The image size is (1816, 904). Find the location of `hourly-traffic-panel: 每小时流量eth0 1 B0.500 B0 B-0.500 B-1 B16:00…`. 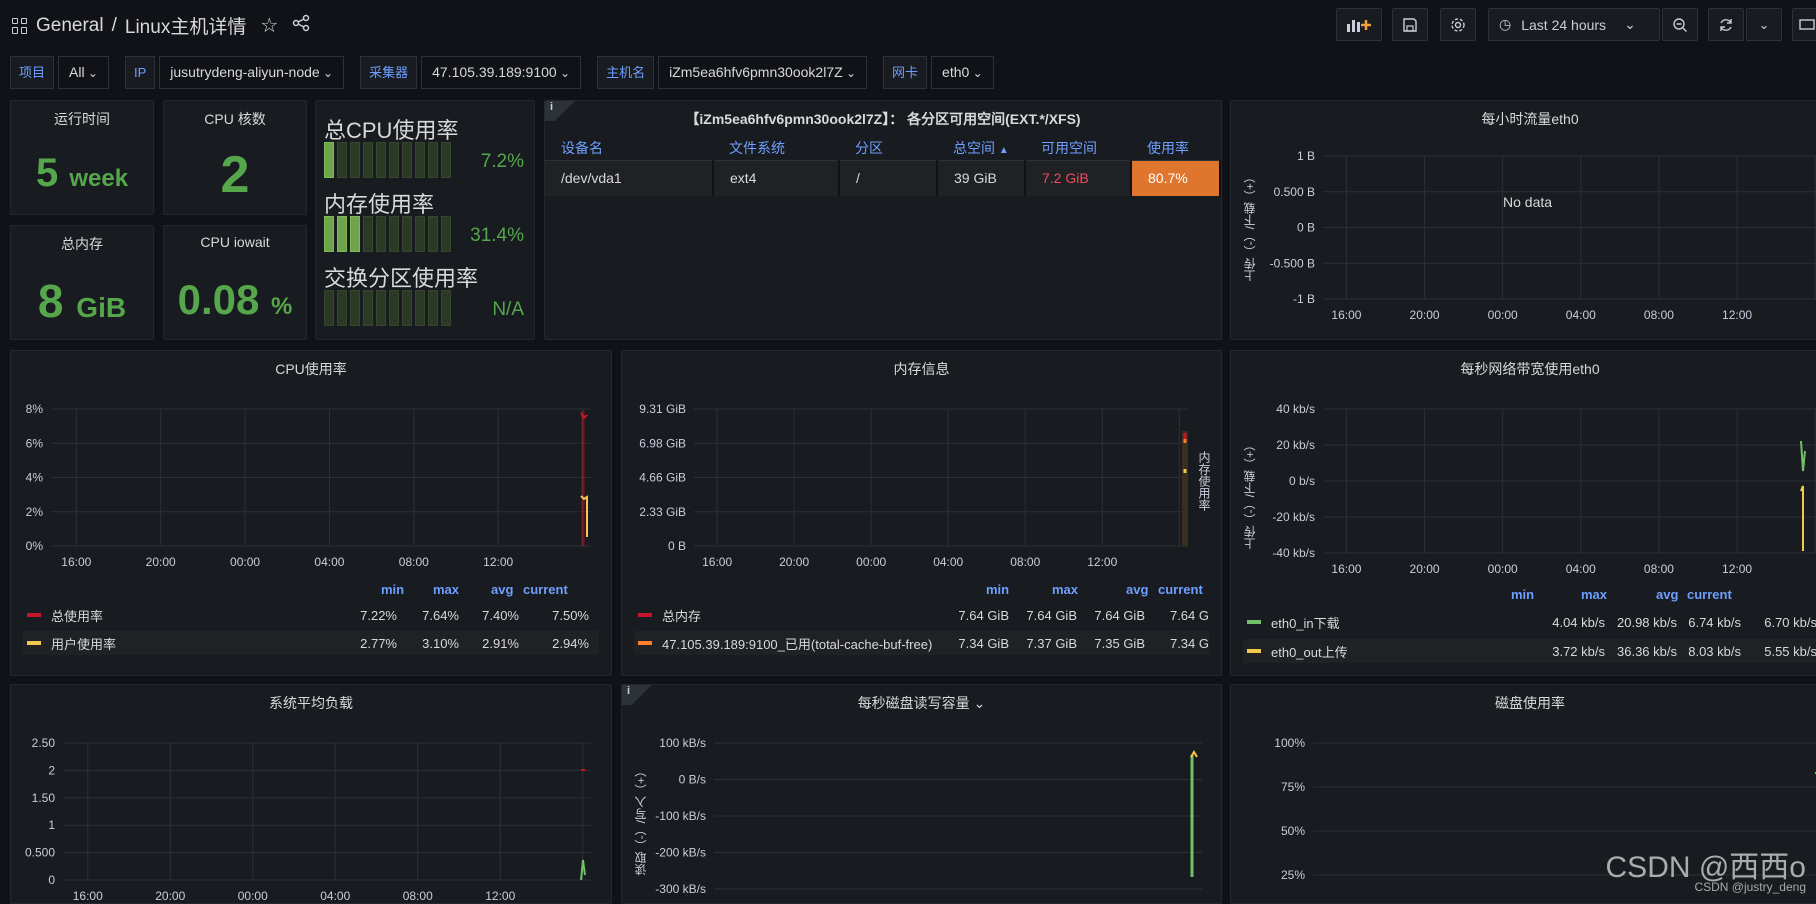

hourly-traffic-panel: 每小时流量eth0 1 B0.500 B0 B-0.500 B-1 B16:00… is located at coordinates (1523, 220).